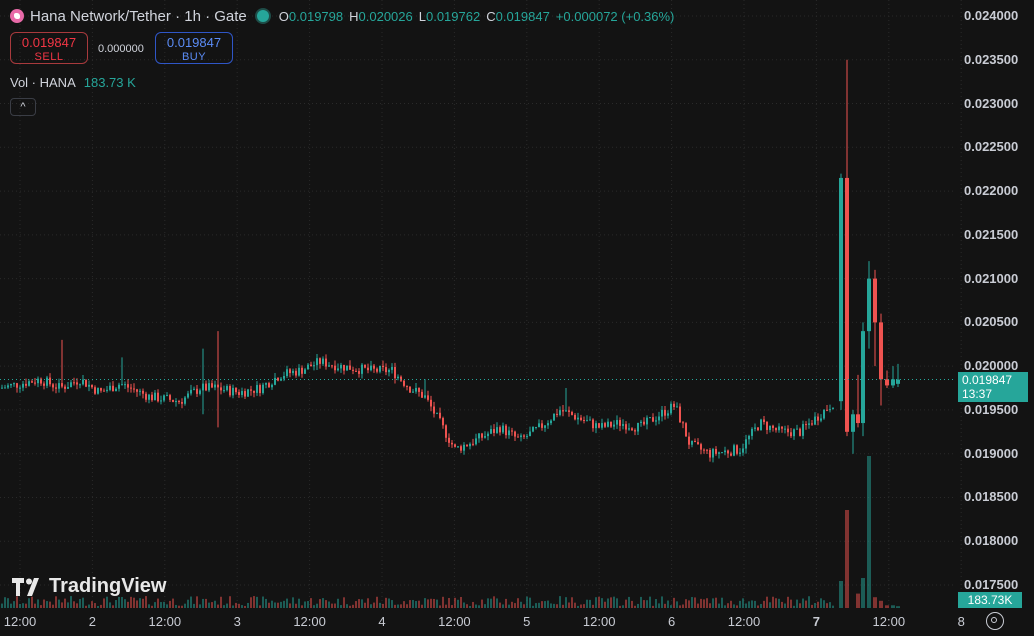  Describe the element at coordinates (311, 16) in the screenshot. I see `open-value: O0.019798` at that location.